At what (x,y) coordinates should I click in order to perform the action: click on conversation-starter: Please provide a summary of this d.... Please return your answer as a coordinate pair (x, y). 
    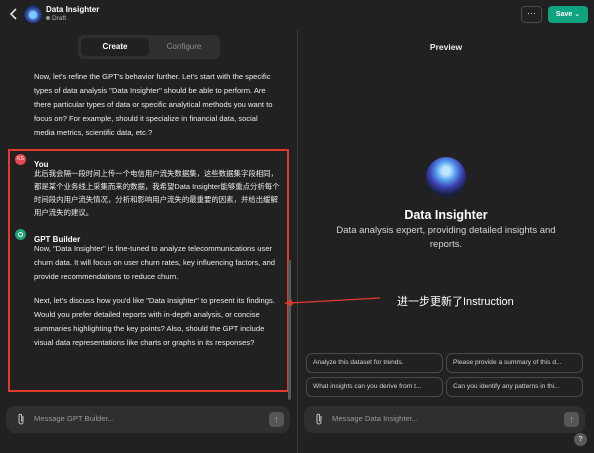
    Looking at the image, I should click on (514, 363).